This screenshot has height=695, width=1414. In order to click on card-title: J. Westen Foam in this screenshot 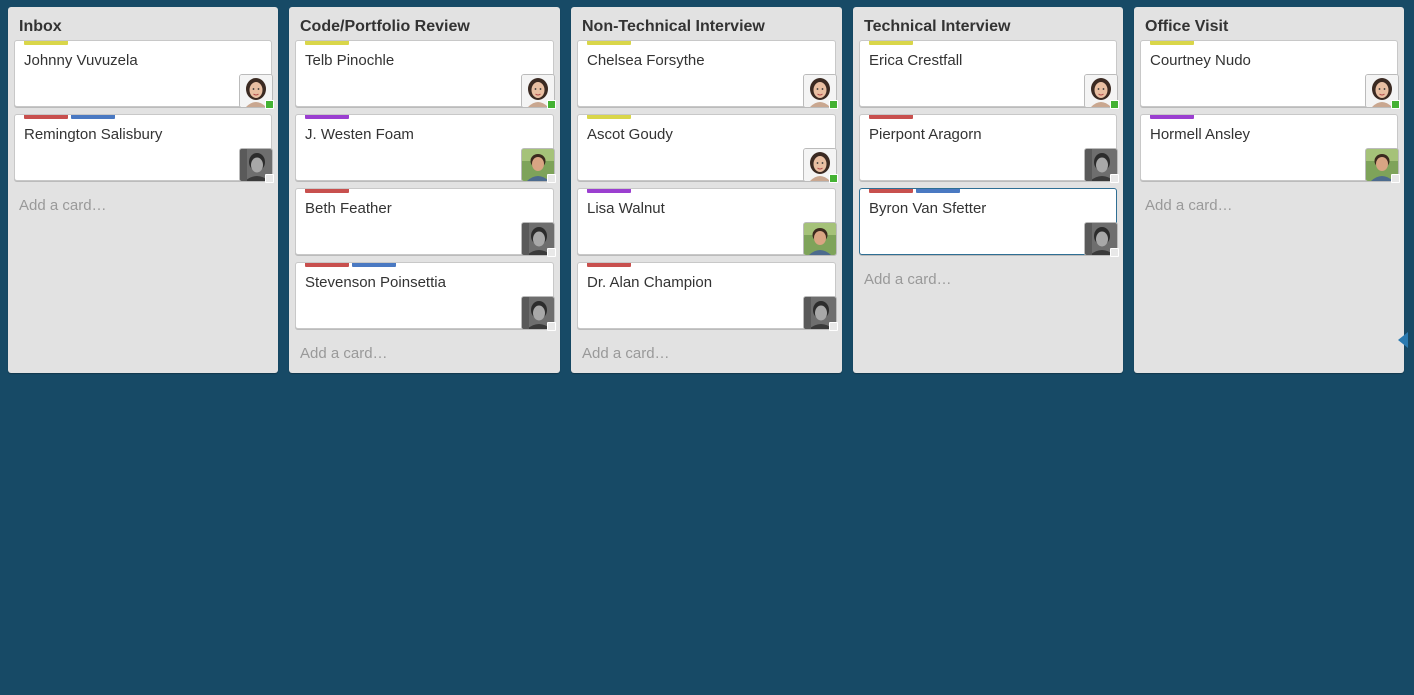, I will do `click(359, 134)`.